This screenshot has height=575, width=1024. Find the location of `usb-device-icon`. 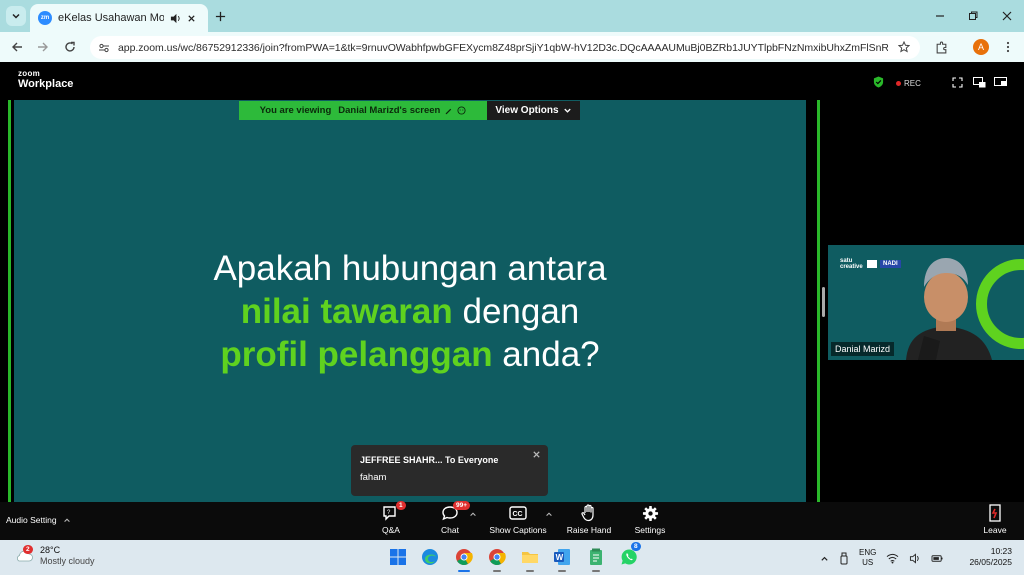

usb-device-icon is located at coordinates (844, 558).